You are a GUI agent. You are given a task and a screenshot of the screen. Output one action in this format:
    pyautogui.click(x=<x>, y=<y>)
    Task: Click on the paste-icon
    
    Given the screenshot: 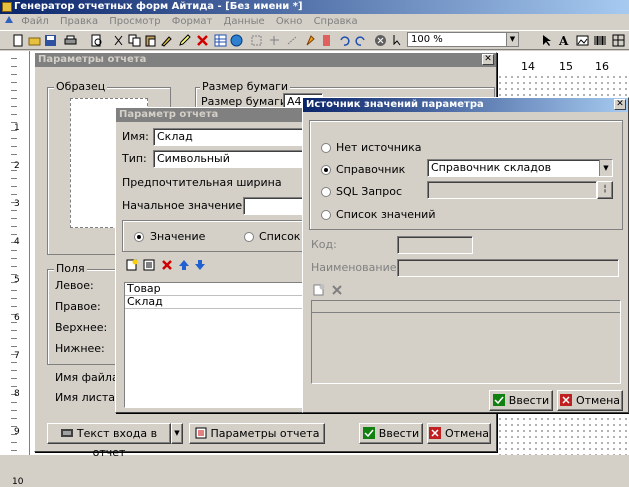 What is the action you would take?
    pyautogui.click(x=150, y=40)
    